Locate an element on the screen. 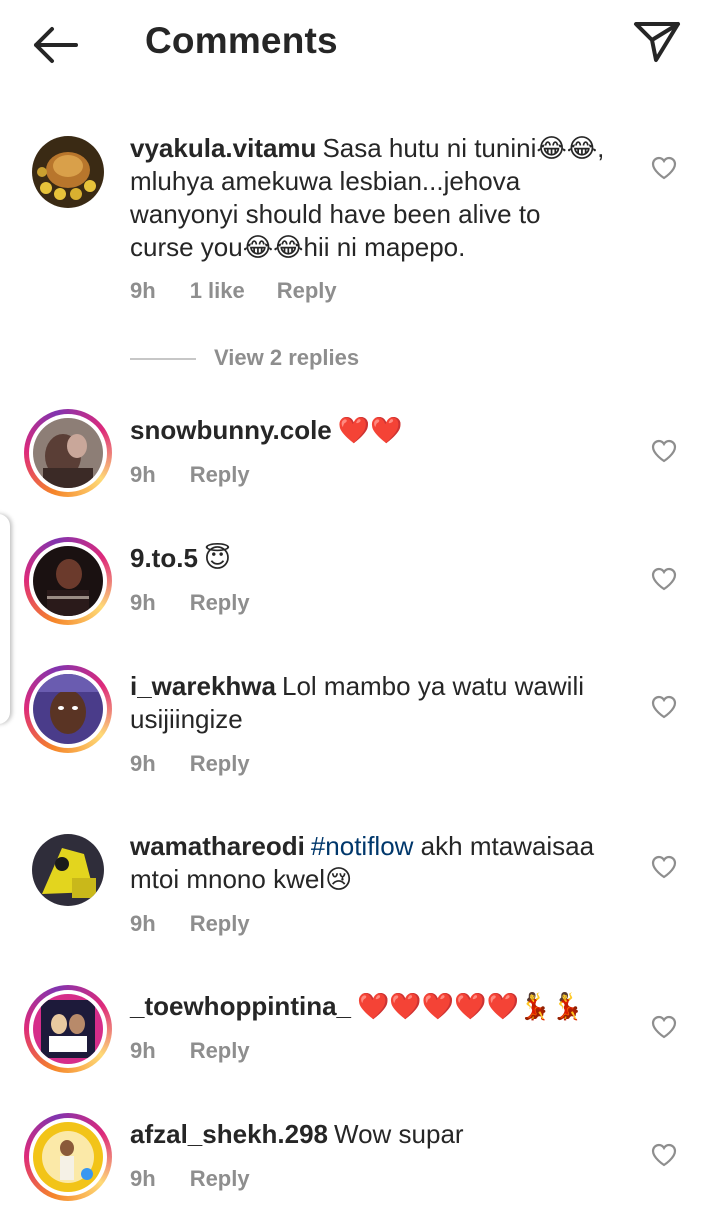  edge-panel-handle is located at coordinates (5, 619).